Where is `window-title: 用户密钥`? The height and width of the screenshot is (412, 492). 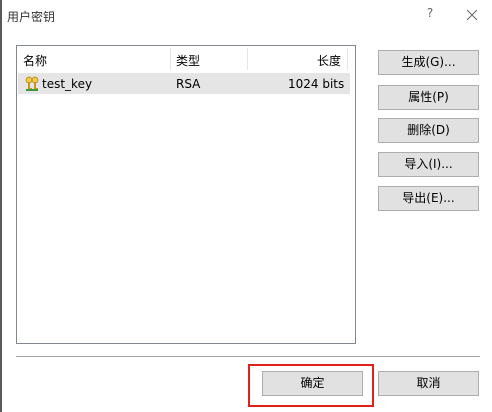
window-title: 用户密钥 is located at coordinates (31, 17).